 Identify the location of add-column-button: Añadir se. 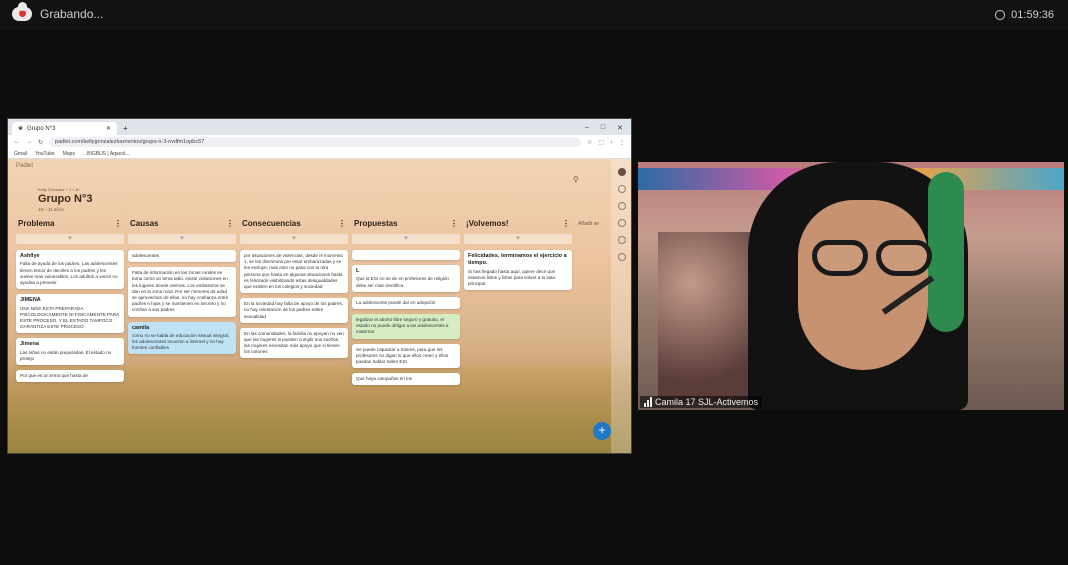
(588, 224).